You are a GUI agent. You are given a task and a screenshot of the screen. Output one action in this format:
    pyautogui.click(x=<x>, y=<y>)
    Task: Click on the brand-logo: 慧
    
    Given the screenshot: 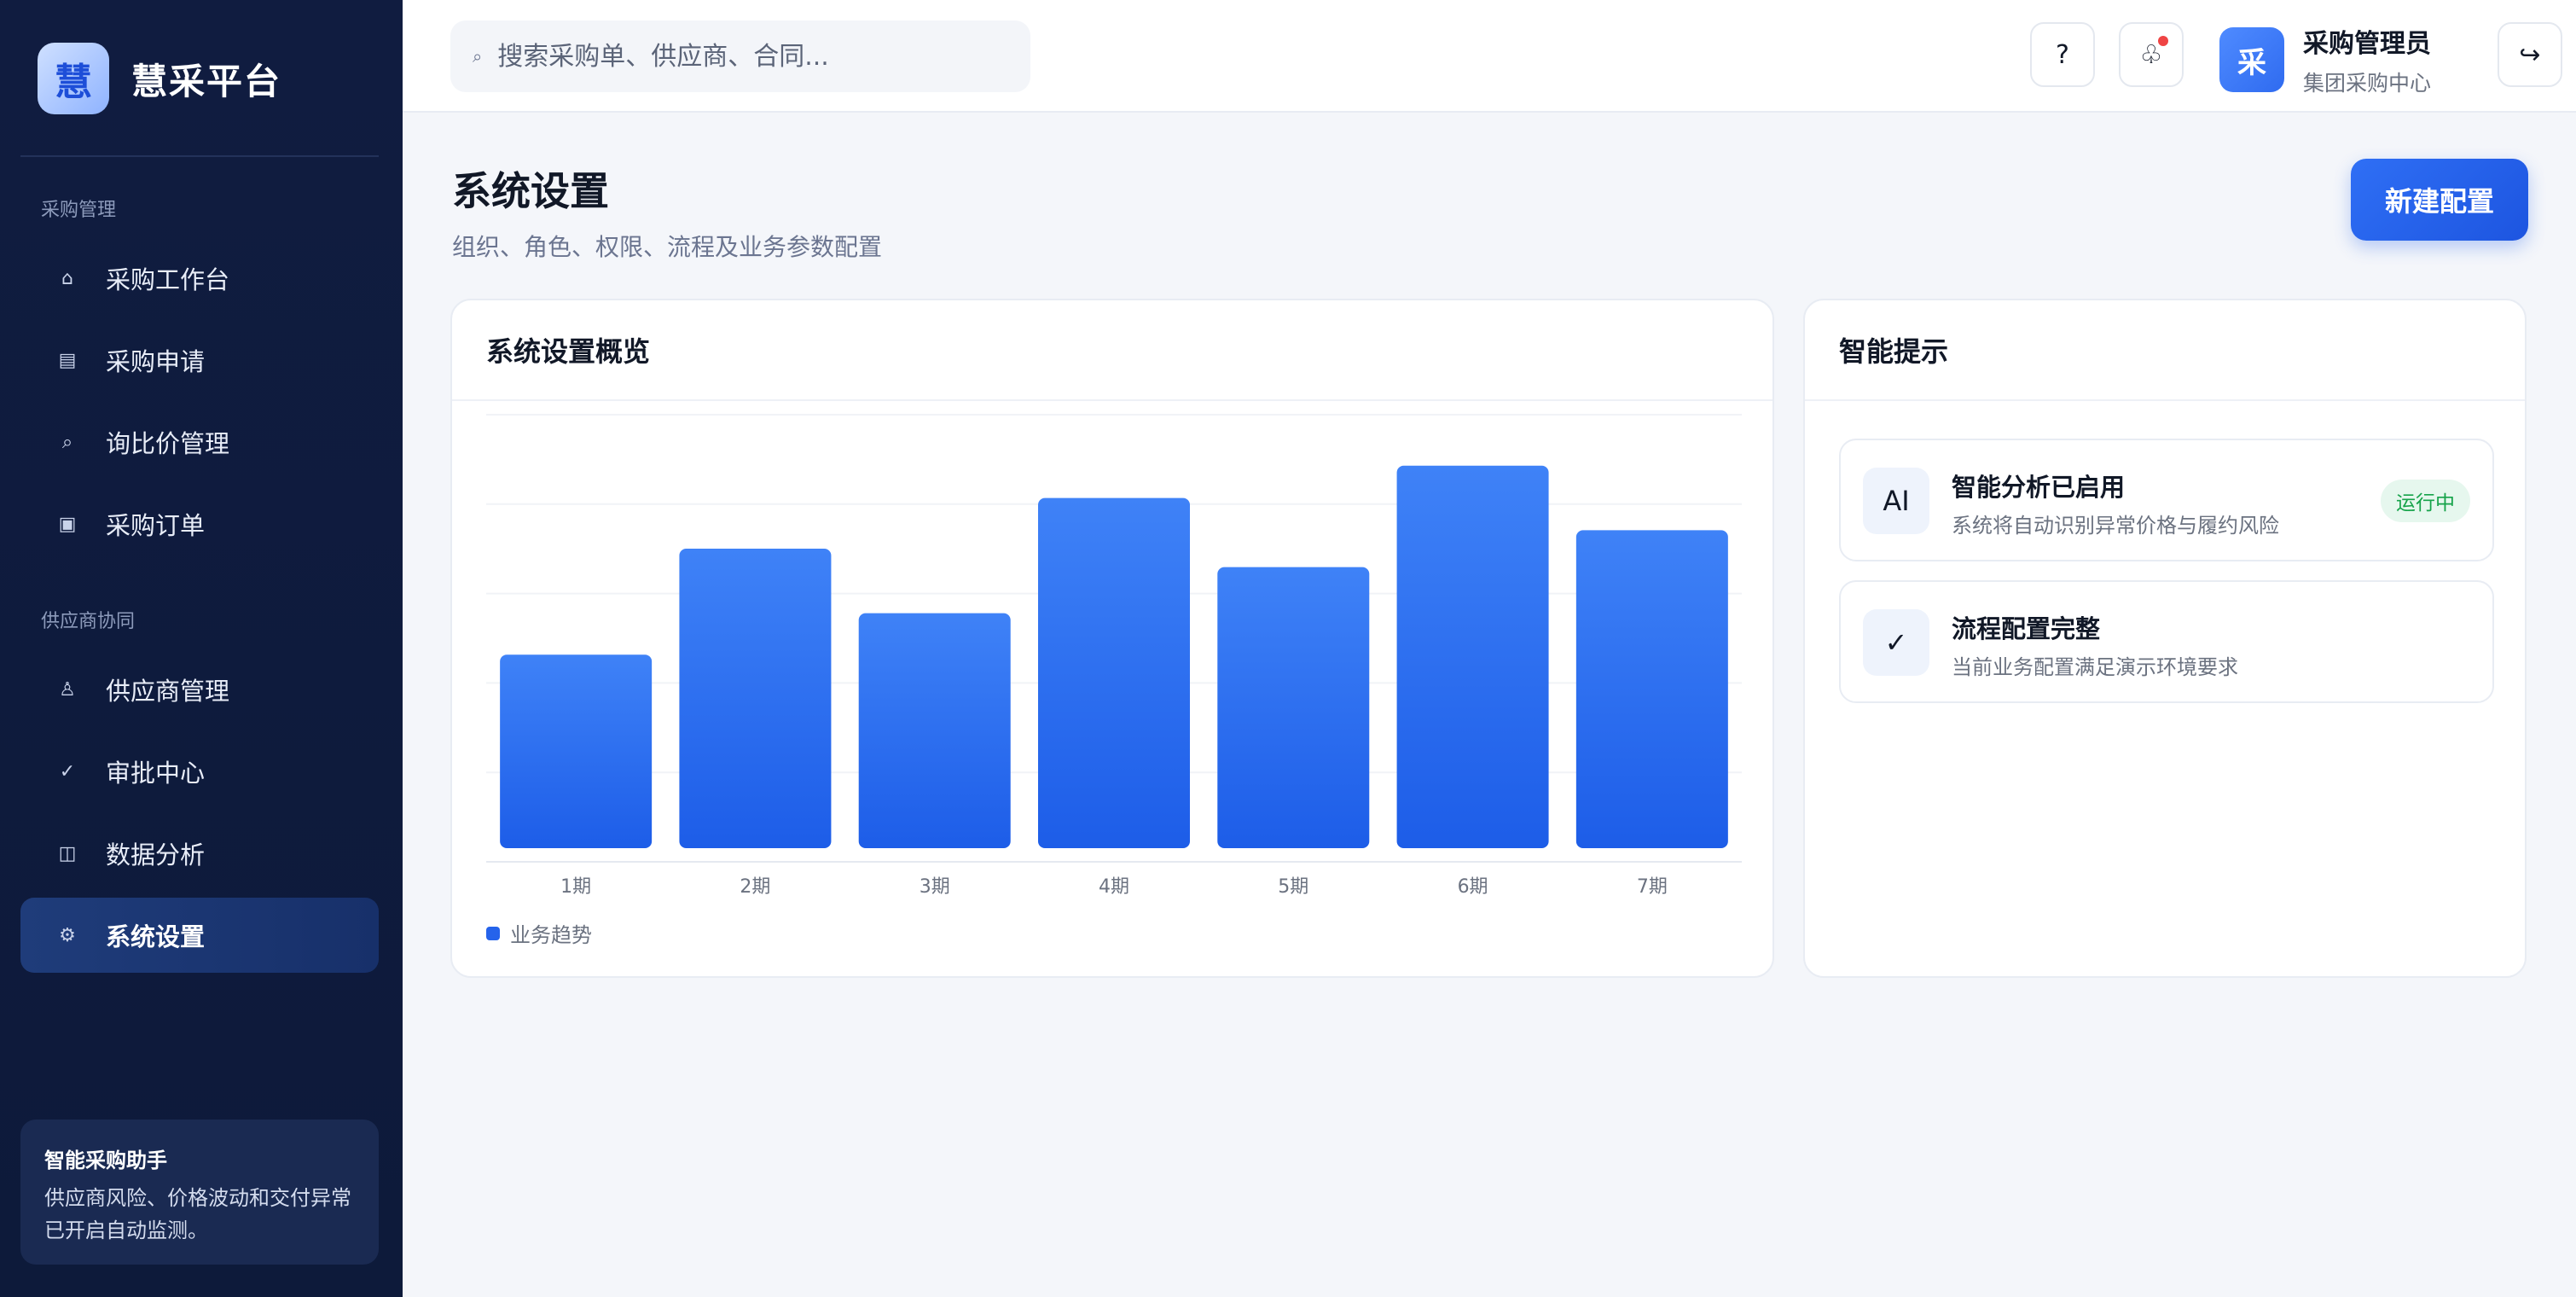 What is the action you would take?
    pyautogui.click(x=73, y=78)
    